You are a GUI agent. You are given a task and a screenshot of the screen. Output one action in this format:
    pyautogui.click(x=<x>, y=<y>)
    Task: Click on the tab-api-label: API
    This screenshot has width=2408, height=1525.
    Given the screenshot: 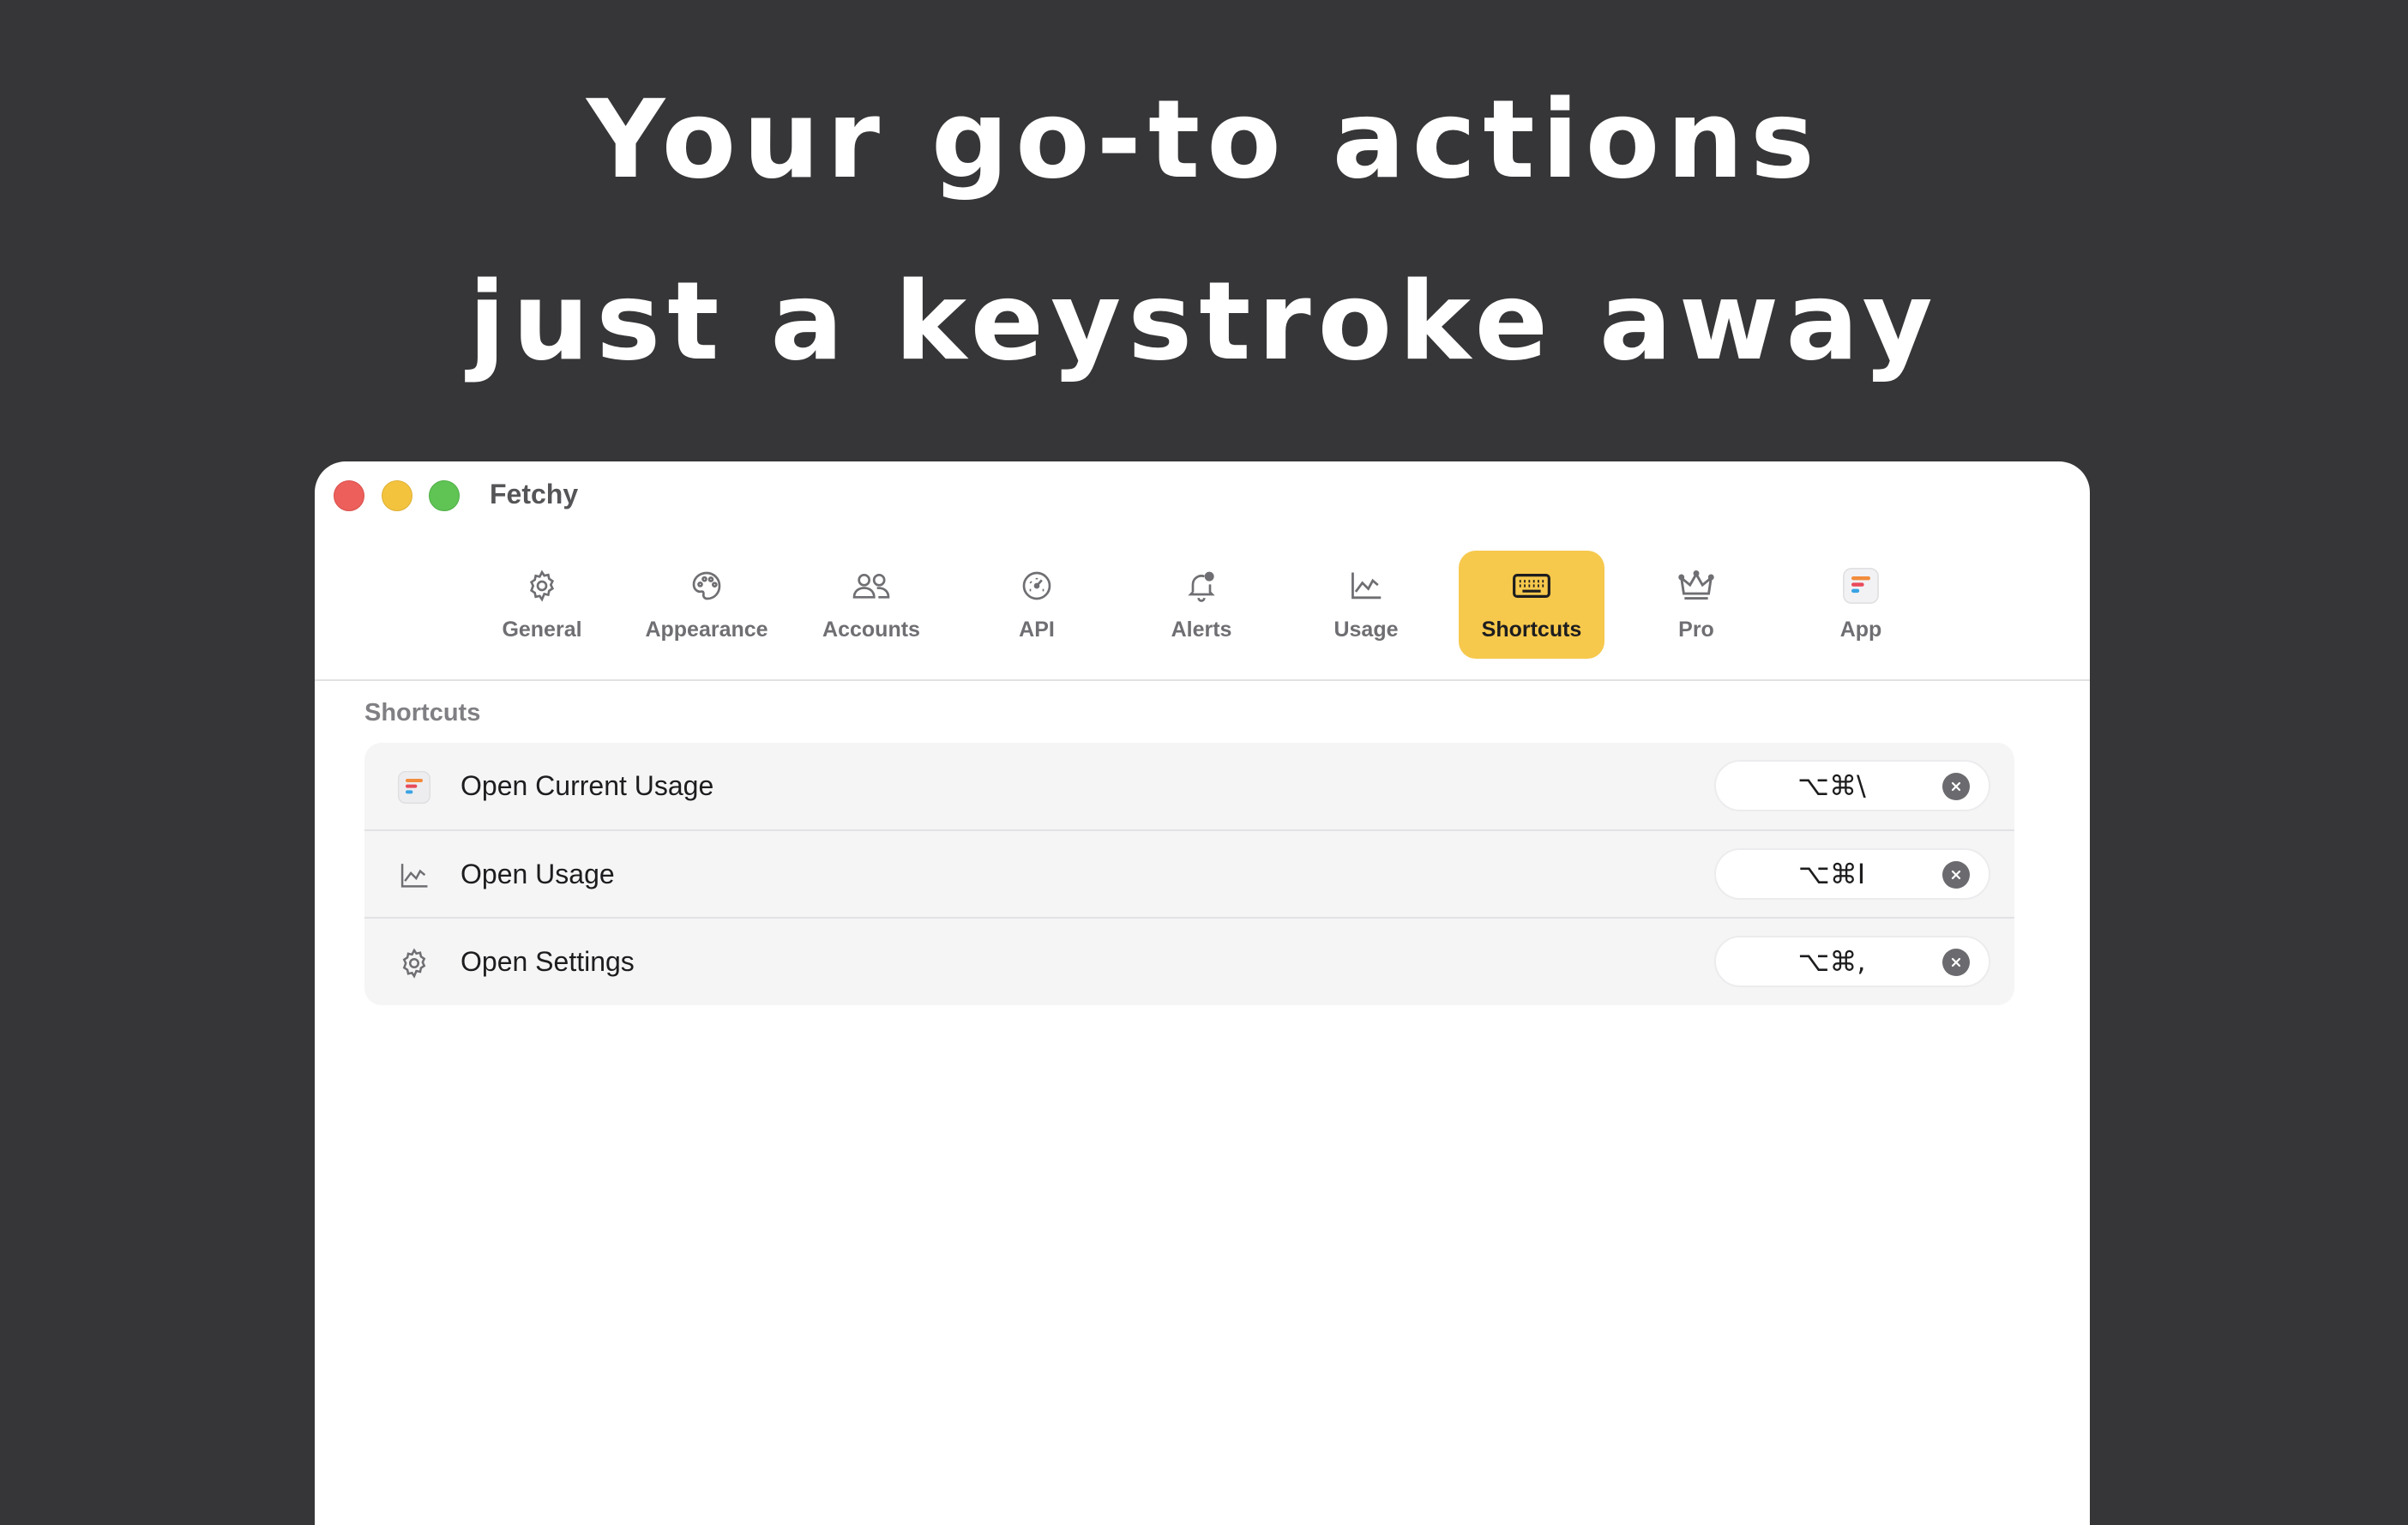 What is the action you would take?
    pyautogui.click(x=1037, y=630)
    